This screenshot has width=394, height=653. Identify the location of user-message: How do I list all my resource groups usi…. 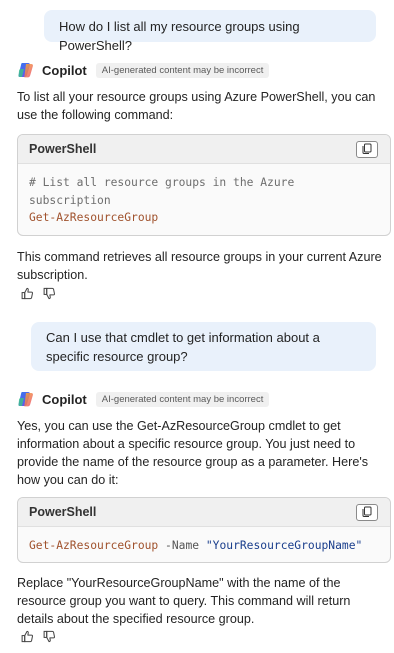
(210, 31).